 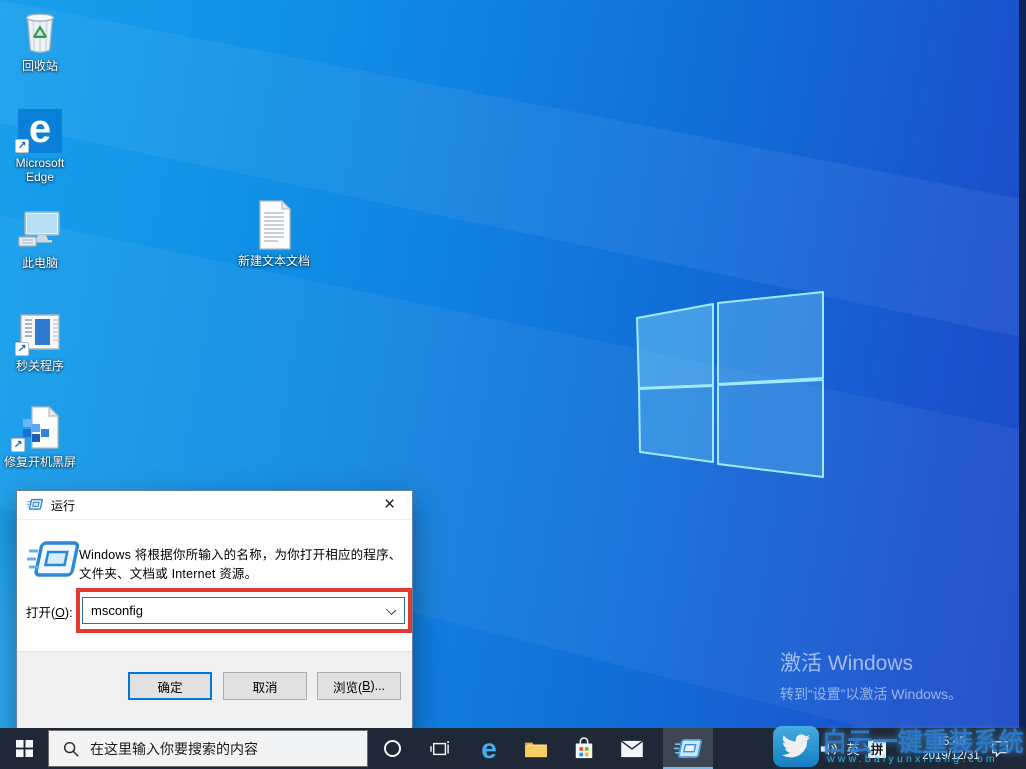 What do you see at coordinates (273, 261) in the screenshot?
I see `desktop-icon-label: 新建文本文档` at bounding box center [273, 261].